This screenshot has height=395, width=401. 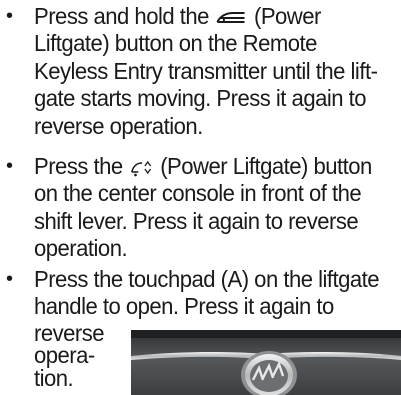 What do you see at coordinates (184, 306) in the screenshot?
I see `text-line: handle to open. Press it again to` at bounding box center [184, 306].